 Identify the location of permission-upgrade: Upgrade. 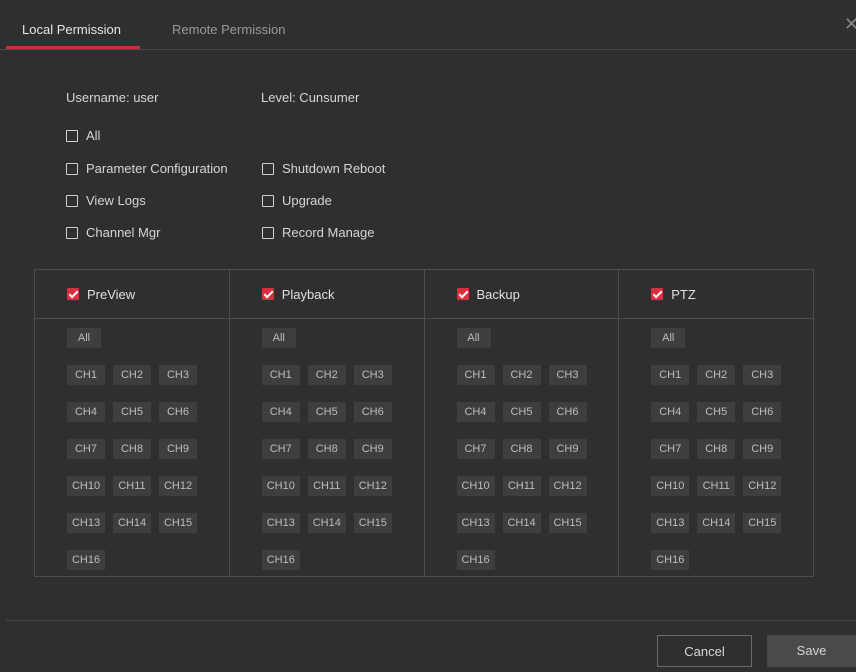
(297, 200).